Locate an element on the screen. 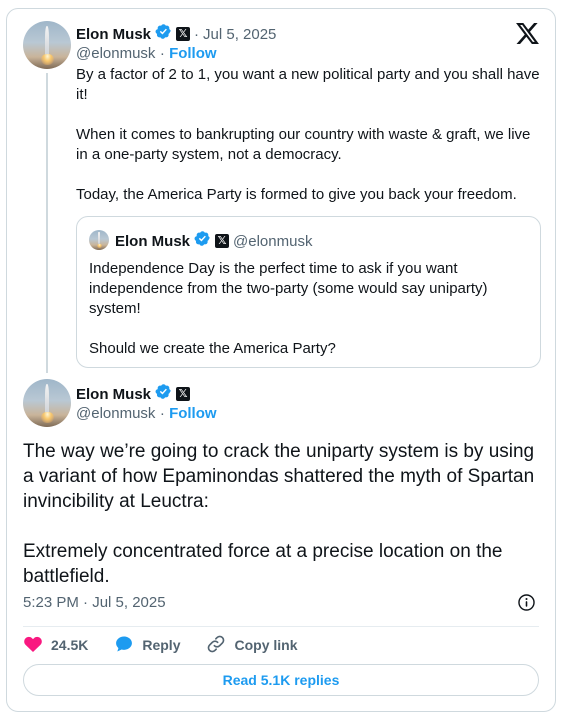 The image size is (563, 720). thread-connector-line is located at coordinates (47, 223).